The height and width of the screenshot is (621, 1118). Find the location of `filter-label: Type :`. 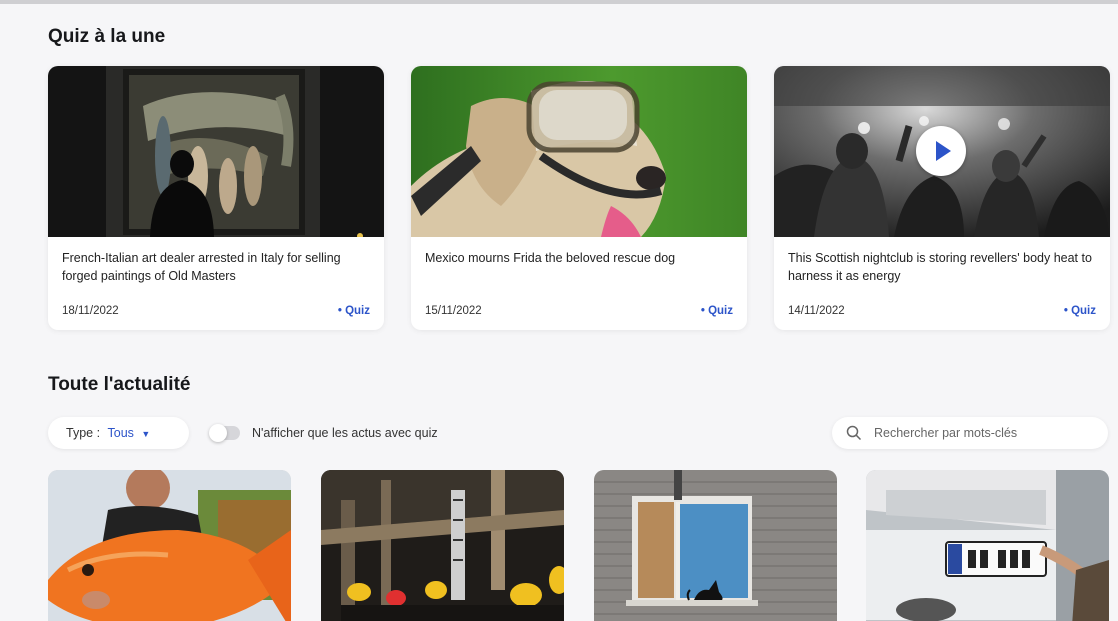

filter-label: Type : is located at coordinates (83, 433).